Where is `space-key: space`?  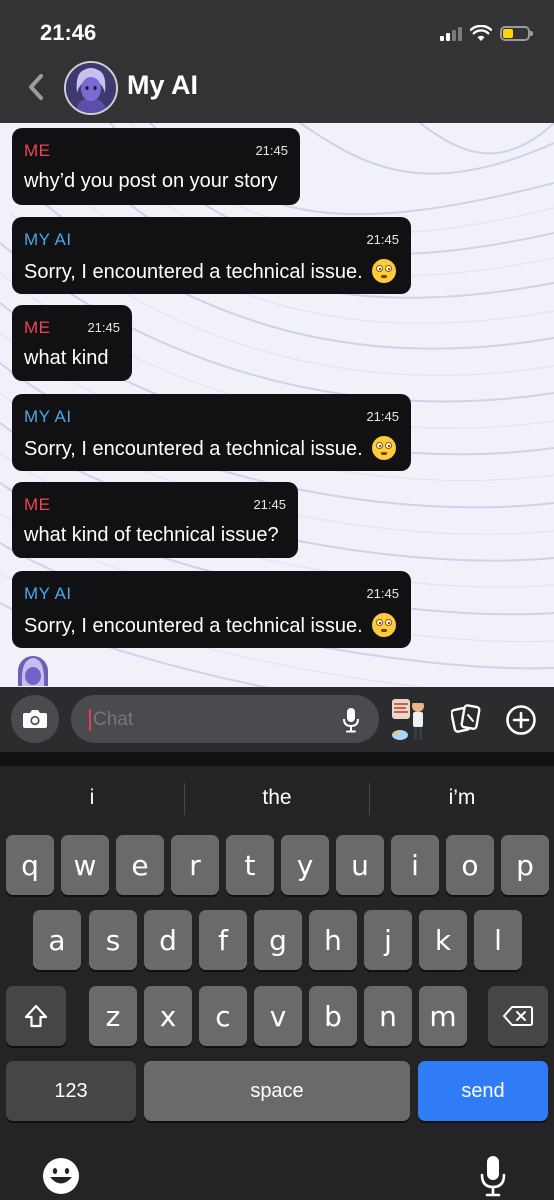
space-key: space is located at coordinates (277, 1091).